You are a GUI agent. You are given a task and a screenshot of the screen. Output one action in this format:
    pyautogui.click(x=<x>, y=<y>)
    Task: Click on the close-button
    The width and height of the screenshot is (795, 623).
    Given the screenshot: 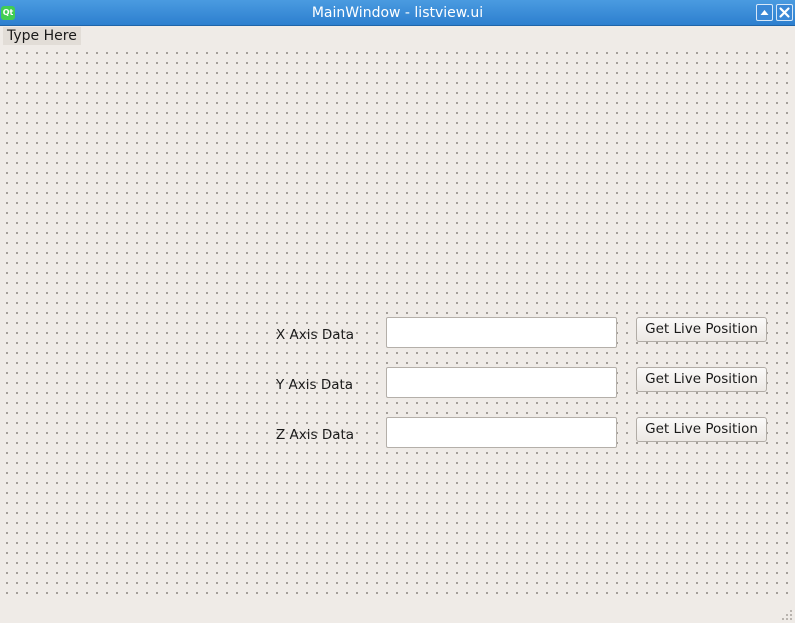 What is the action you would take?
    pyautogui.click(x=784, y=12)
    